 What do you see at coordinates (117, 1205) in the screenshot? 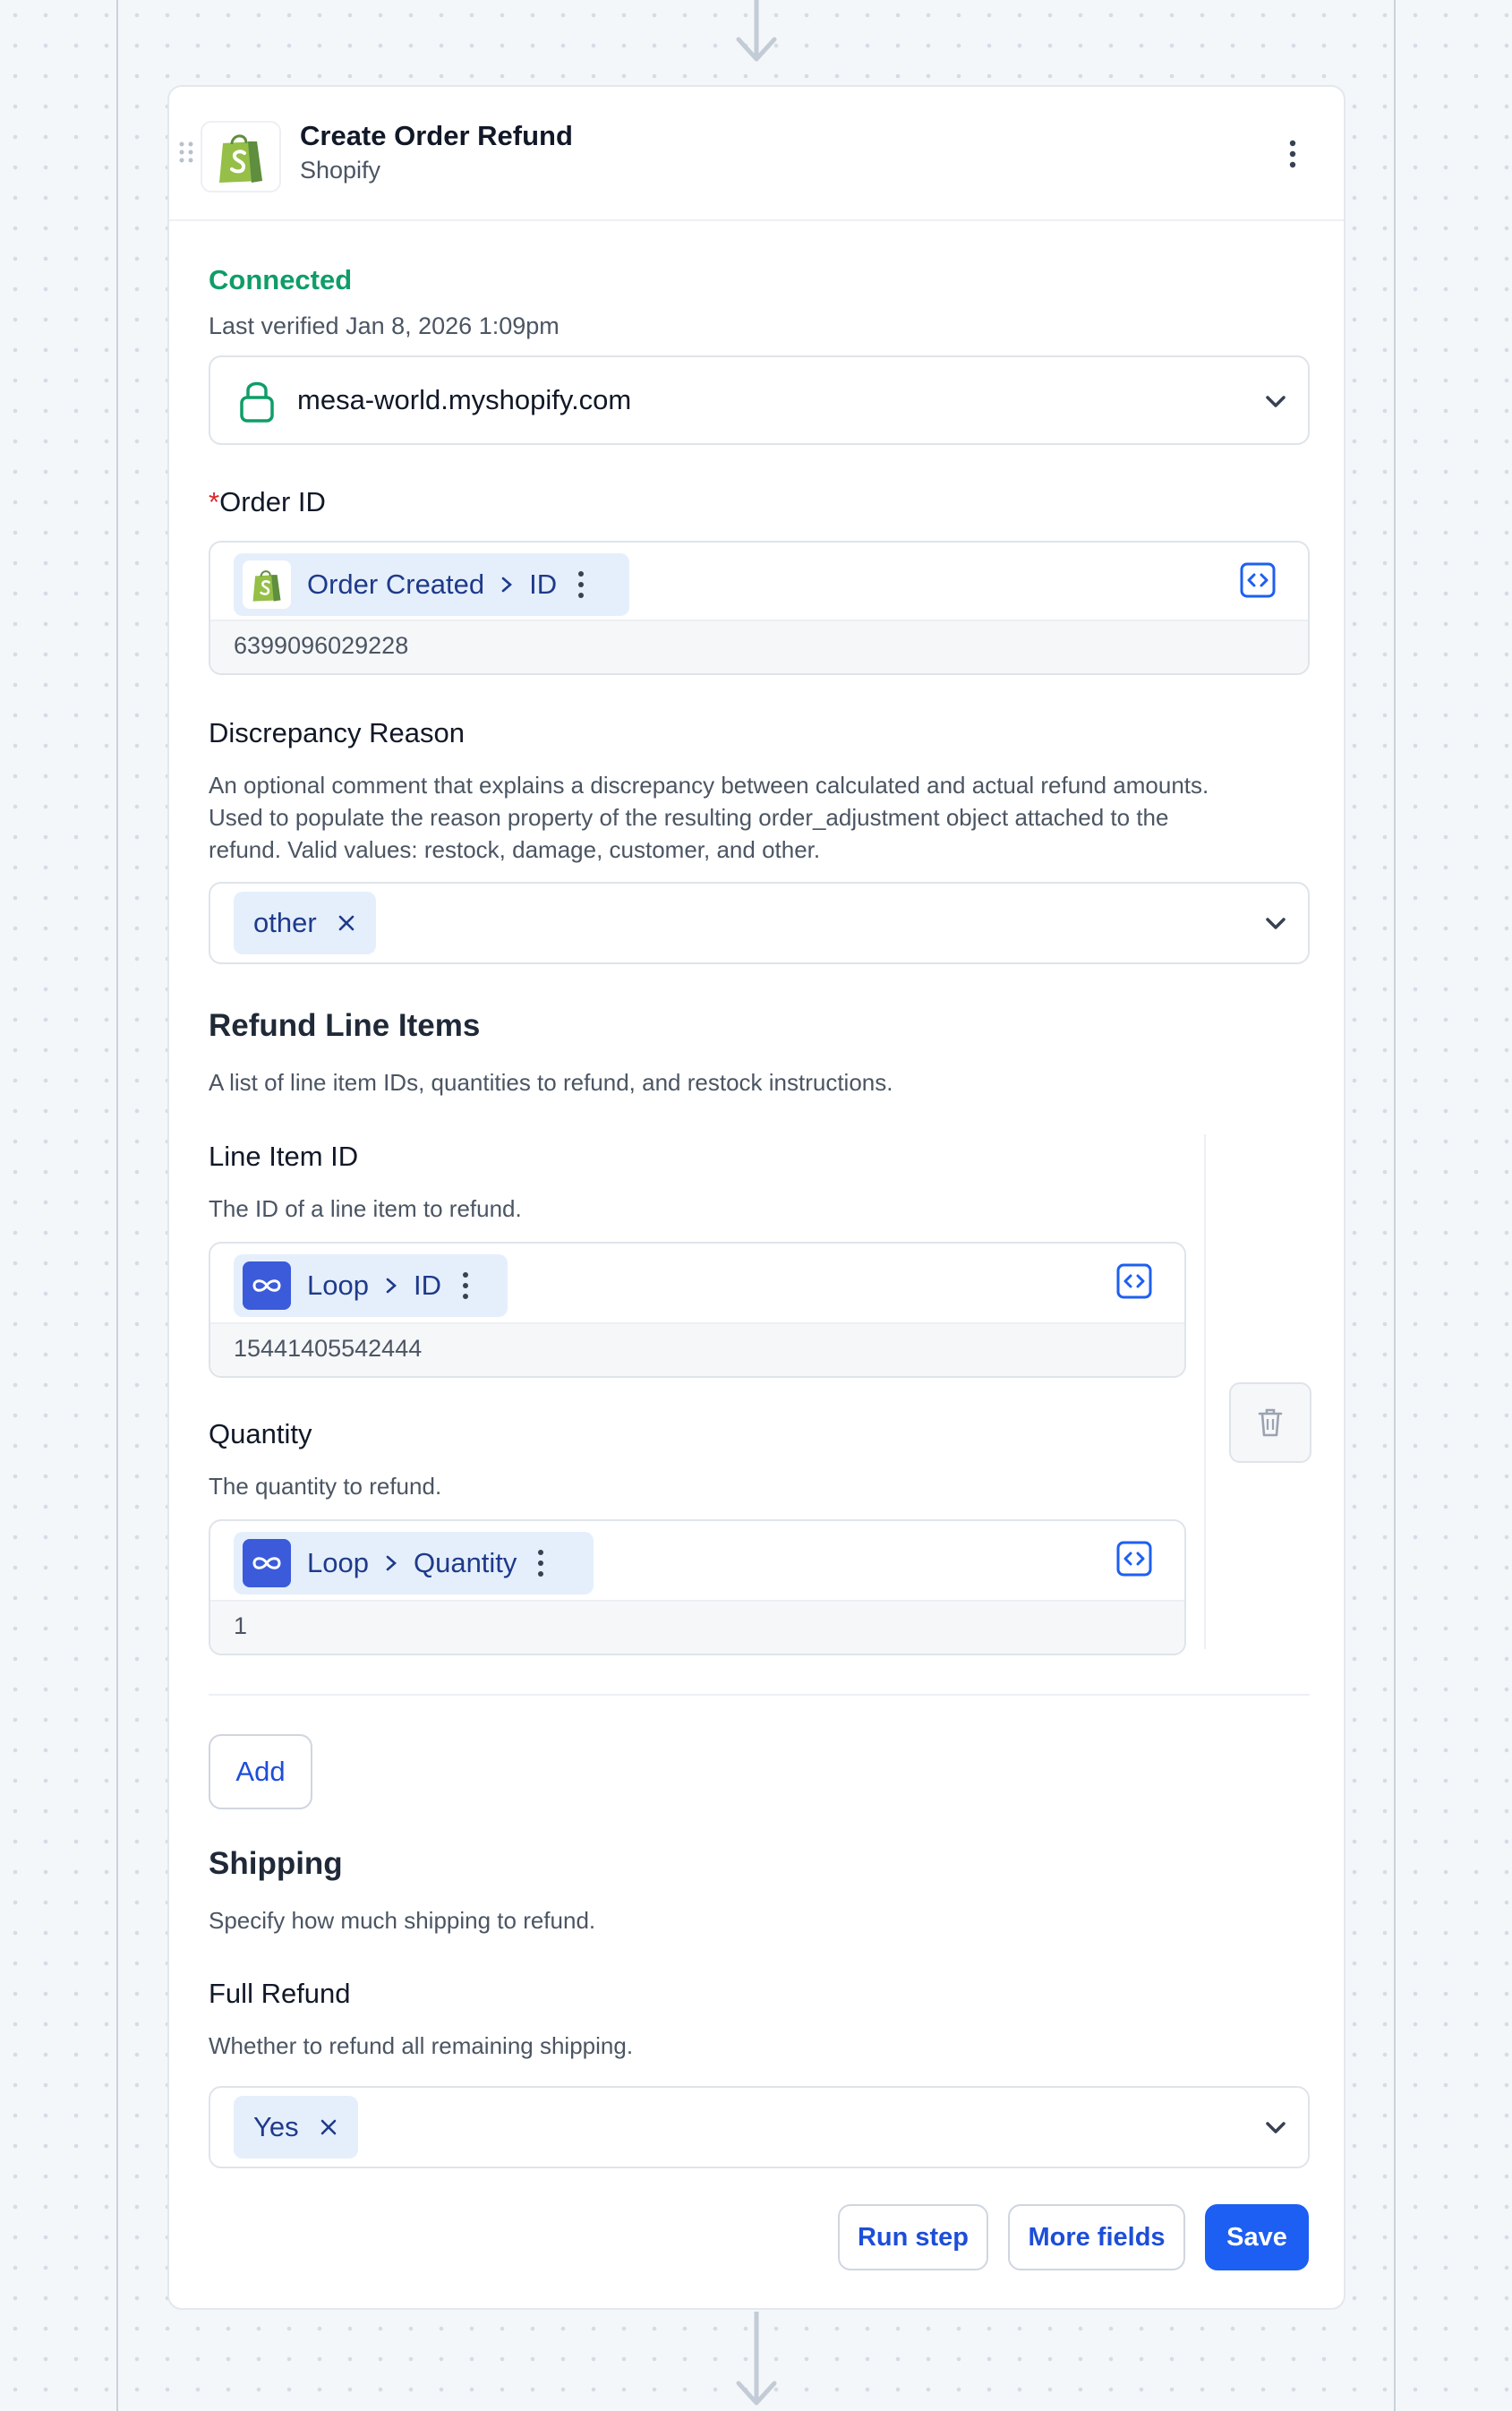
I see `canvas-rail-left` at bounding box center [117, 1205].